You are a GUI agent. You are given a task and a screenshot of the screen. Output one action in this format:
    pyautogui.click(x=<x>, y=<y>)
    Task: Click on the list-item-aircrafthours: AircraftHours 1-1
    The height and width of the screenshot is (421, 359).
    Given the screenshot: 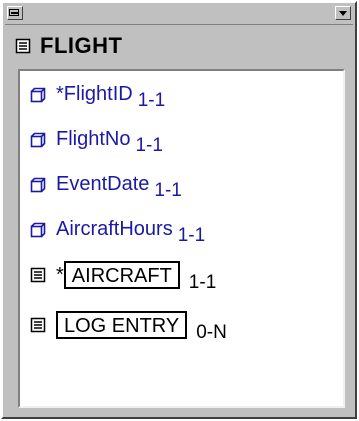 What is the action you would take?
    pyautogui.click(x=117, y=232)
    